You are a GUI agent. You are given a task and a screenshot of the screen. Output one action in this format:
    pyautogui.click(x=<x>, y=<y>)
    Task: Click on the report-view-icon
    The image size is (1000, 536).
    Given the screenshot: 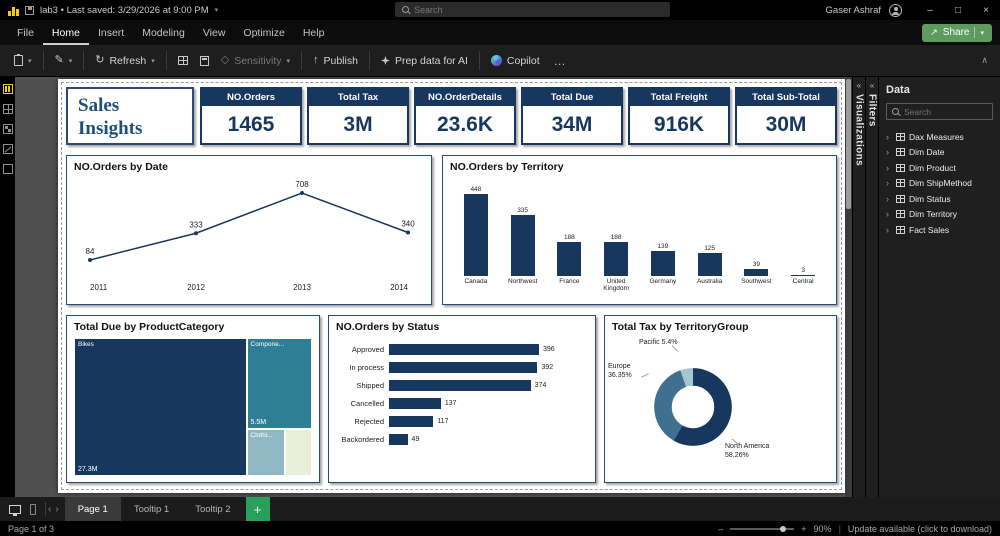 What is the action you would take?
    pyautogui.click(x=7, y=89)
    